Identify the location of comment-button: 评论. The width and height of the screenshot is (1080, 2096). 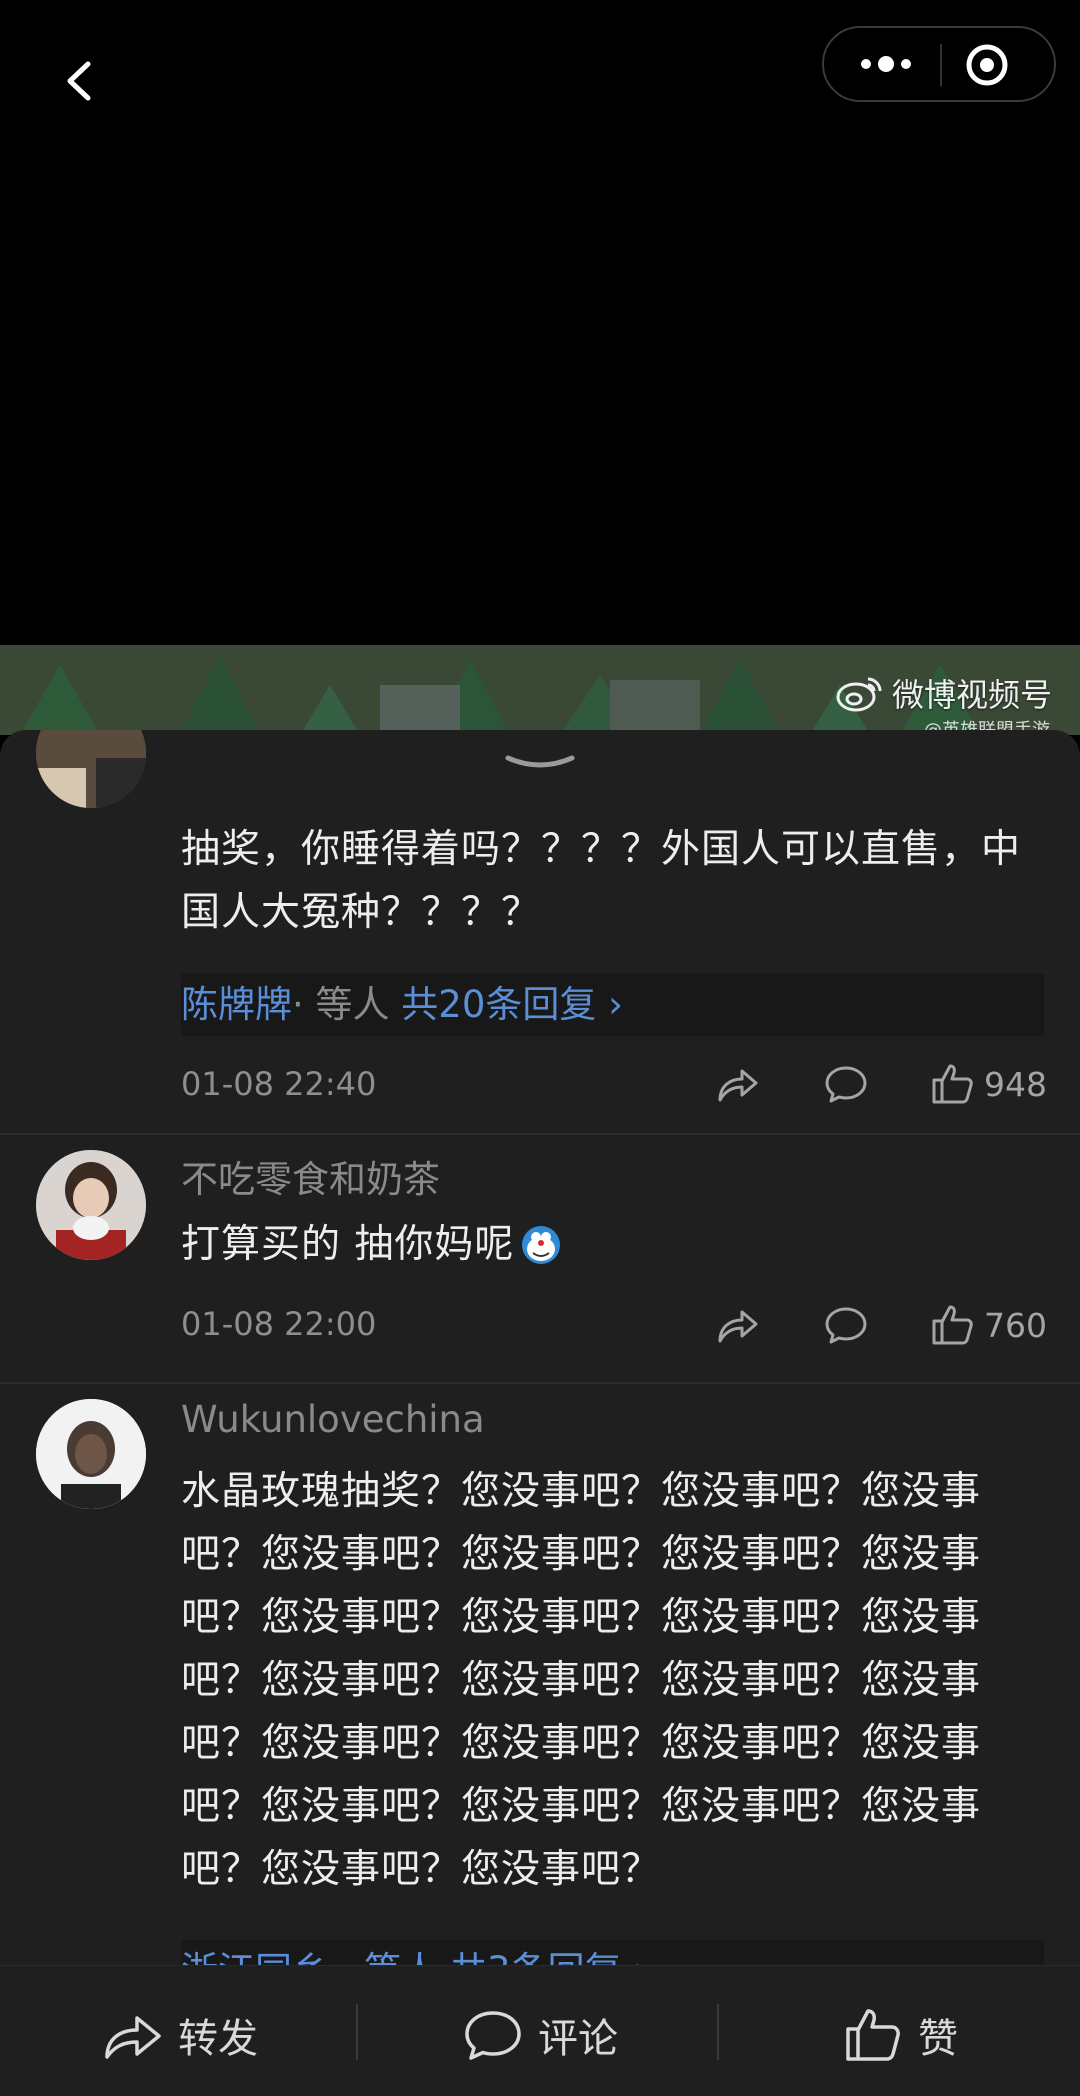
(540, 2035).